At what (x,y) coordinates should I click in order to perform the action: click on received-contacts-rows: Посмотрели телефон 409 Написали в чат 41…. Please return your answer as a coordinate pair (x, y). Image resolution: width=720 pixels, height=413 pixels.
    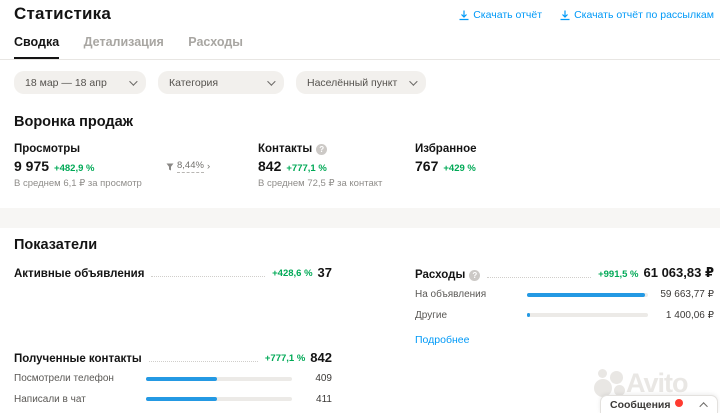
    Looking at the image, I should click on (173, 393).